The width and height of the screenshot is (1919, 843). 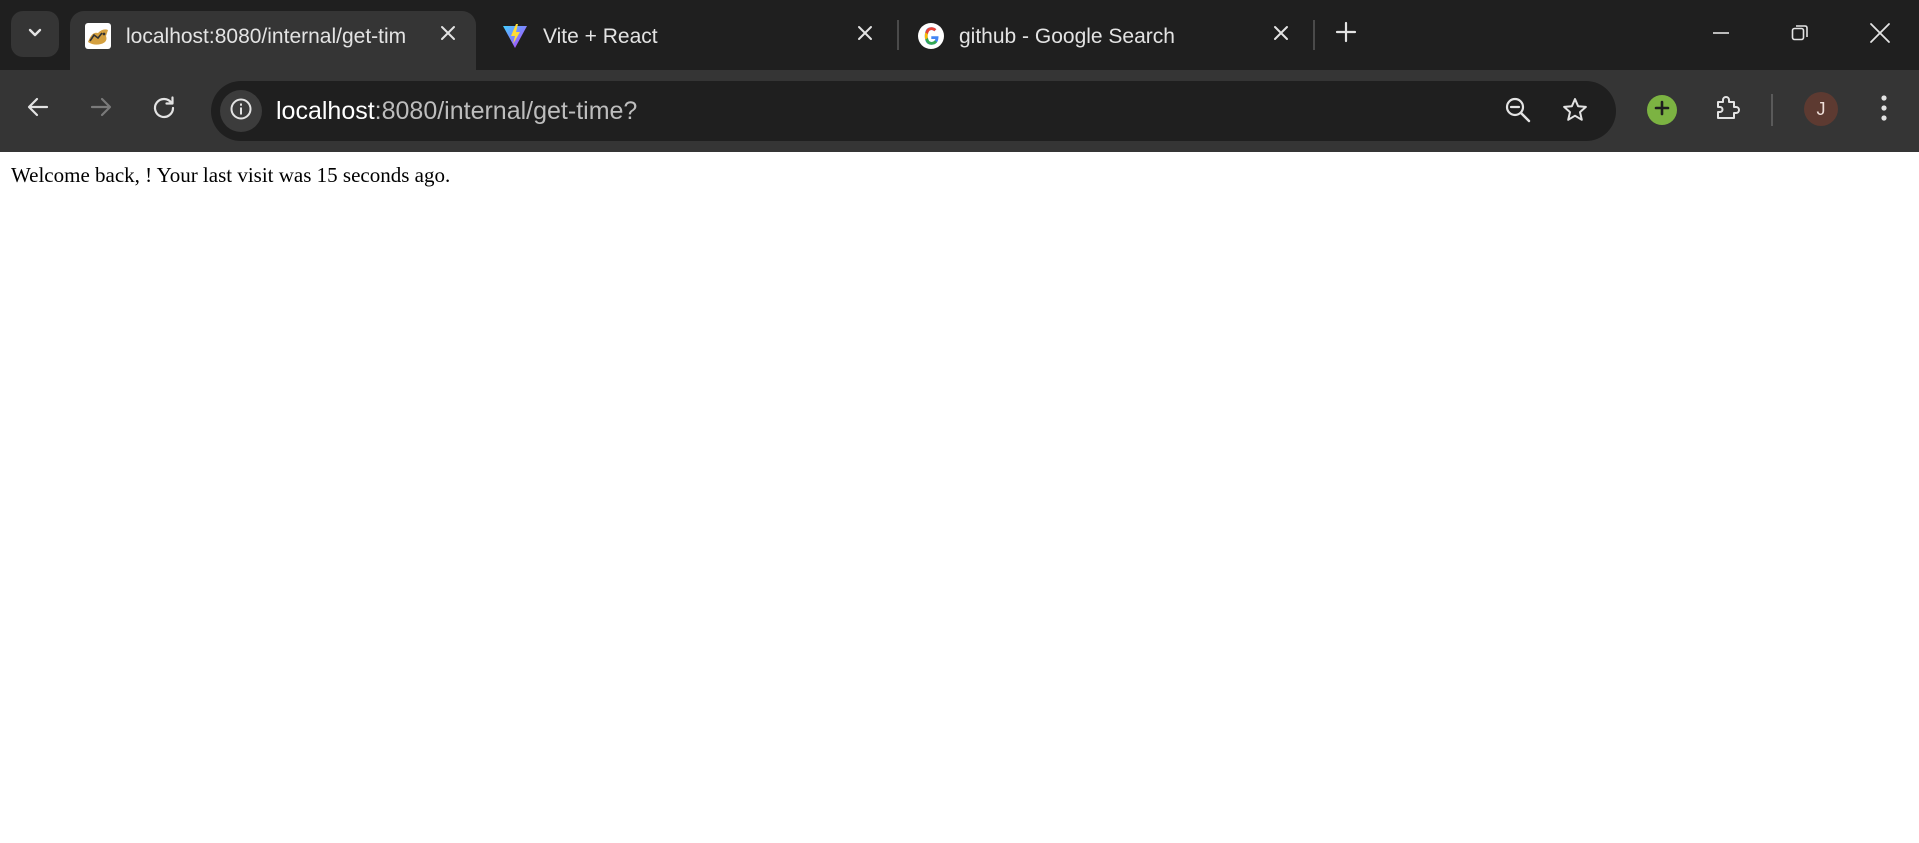 I want to click on toolbar-separator, so click(x=1772, y=110).